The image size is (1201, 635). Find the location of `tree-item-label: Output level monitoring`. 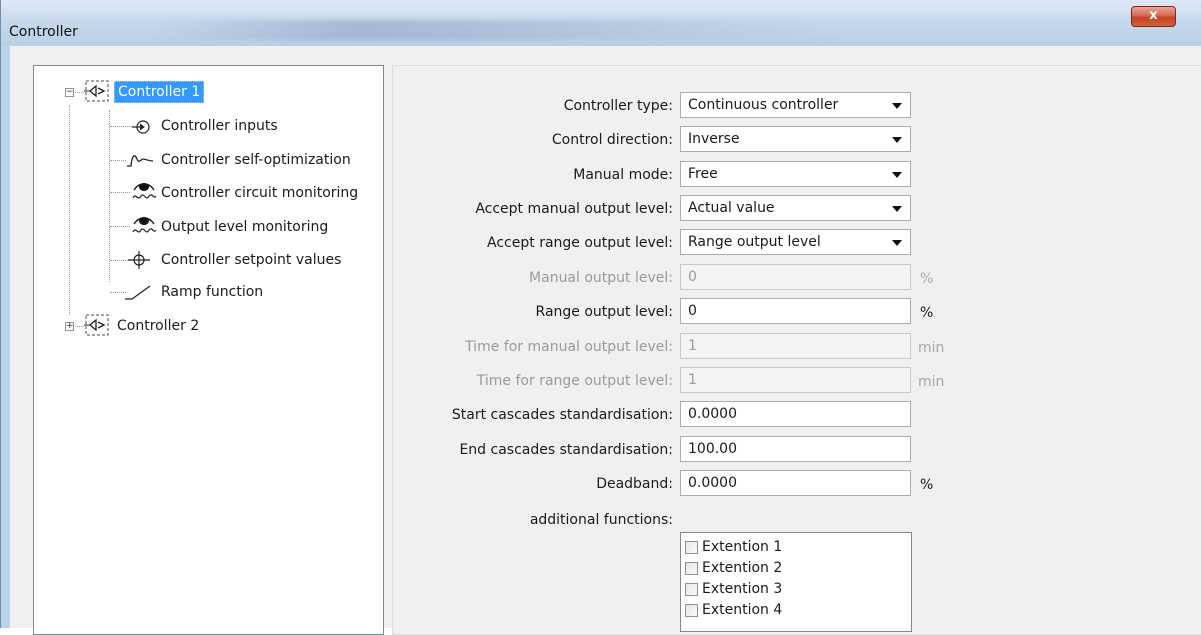

tree-item-label: Output level monitoring is located at coordinates (245, 227).